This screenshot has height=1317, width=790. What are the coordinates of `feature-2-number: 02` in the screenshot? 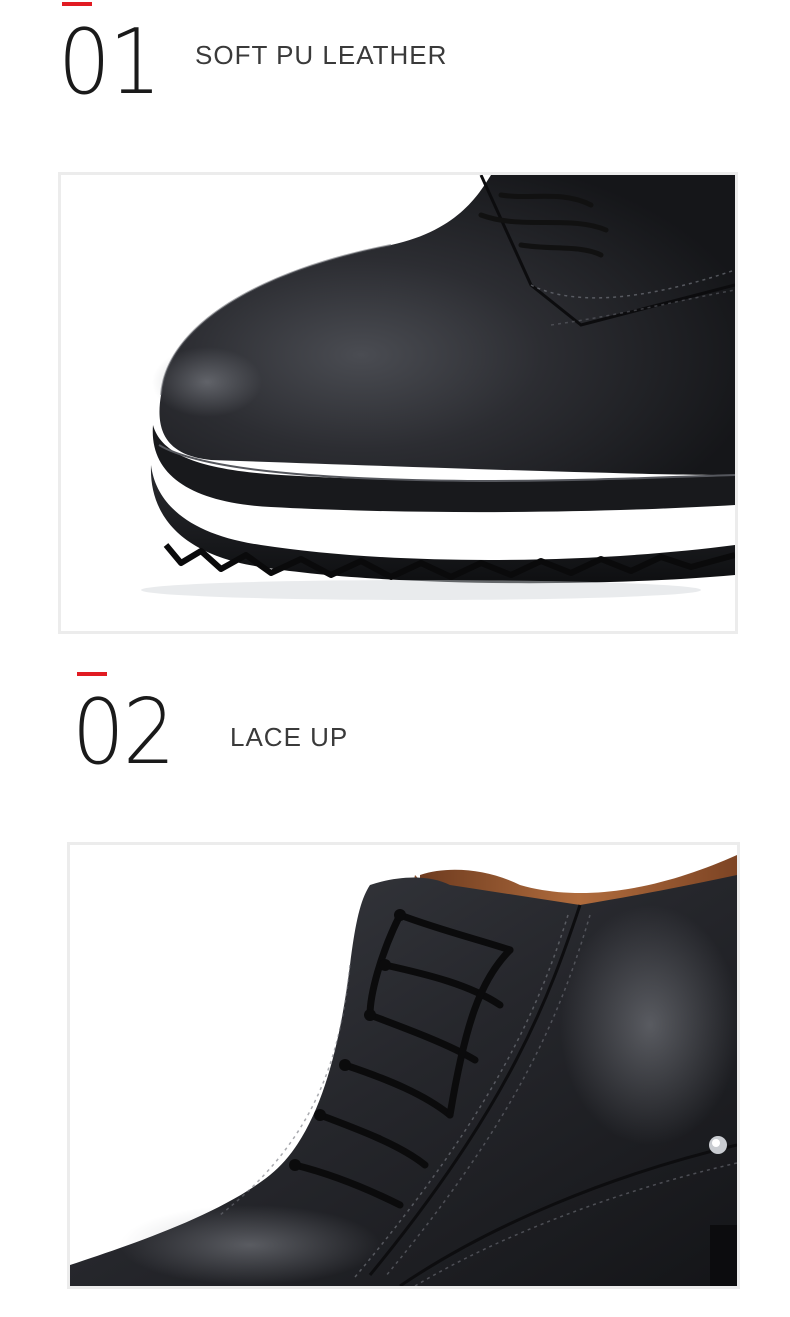 It's located at (124, 732).